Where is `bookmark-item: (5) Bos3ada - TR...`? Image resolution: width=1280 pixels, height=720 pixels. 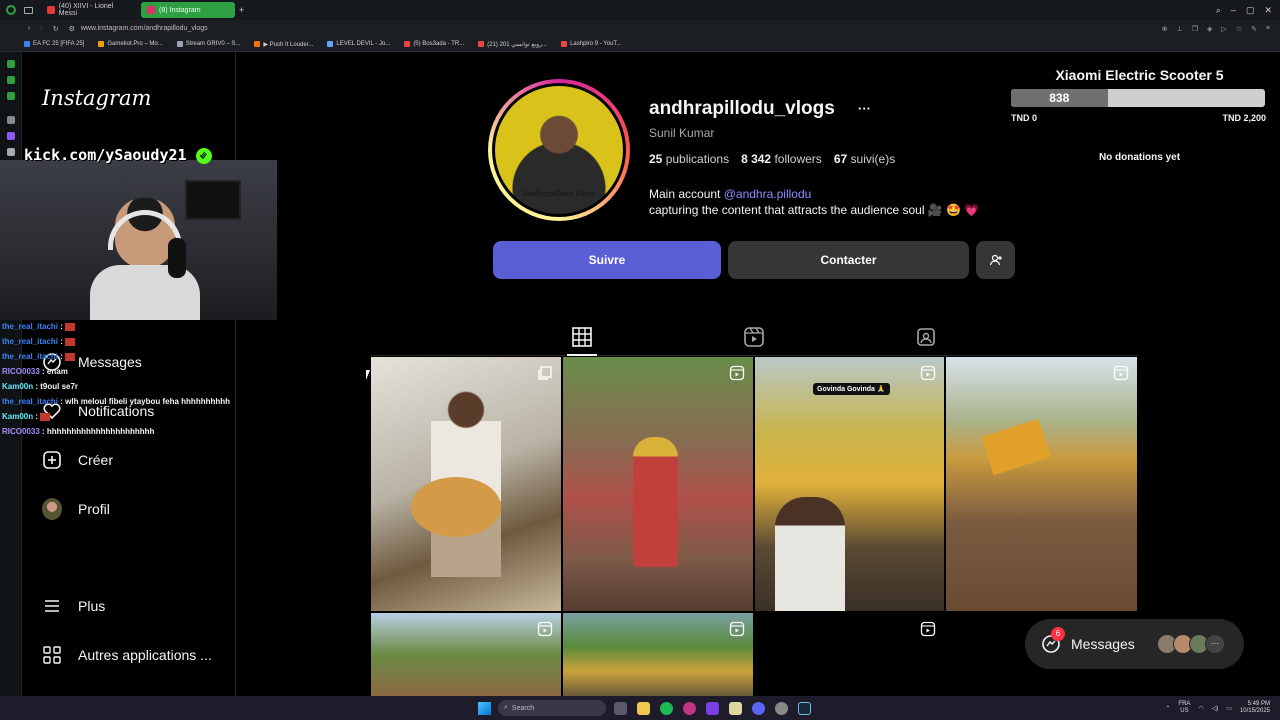 bookmark-item: (5) Bos3ada - TR... is located at coordinates (434, 44).